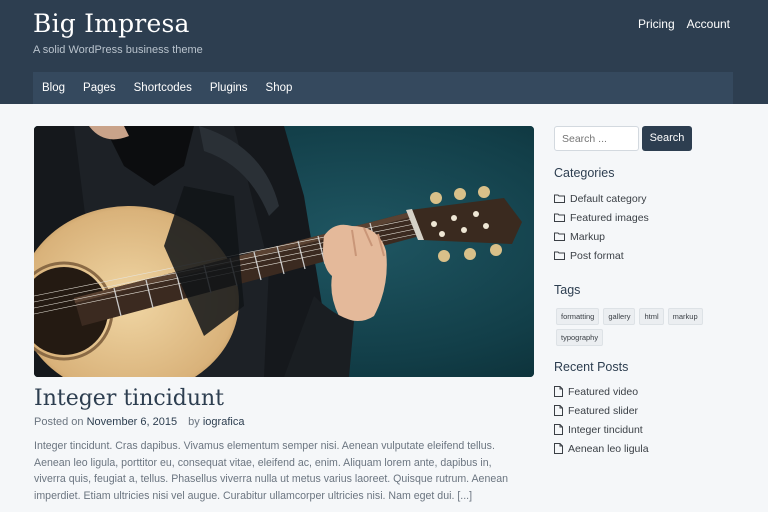 This screenshot has width=768, height=512. What do you see at coordinates (580, 337) in the screenshot?
I see `tag-item: typography` at bounding box center [580, 337].